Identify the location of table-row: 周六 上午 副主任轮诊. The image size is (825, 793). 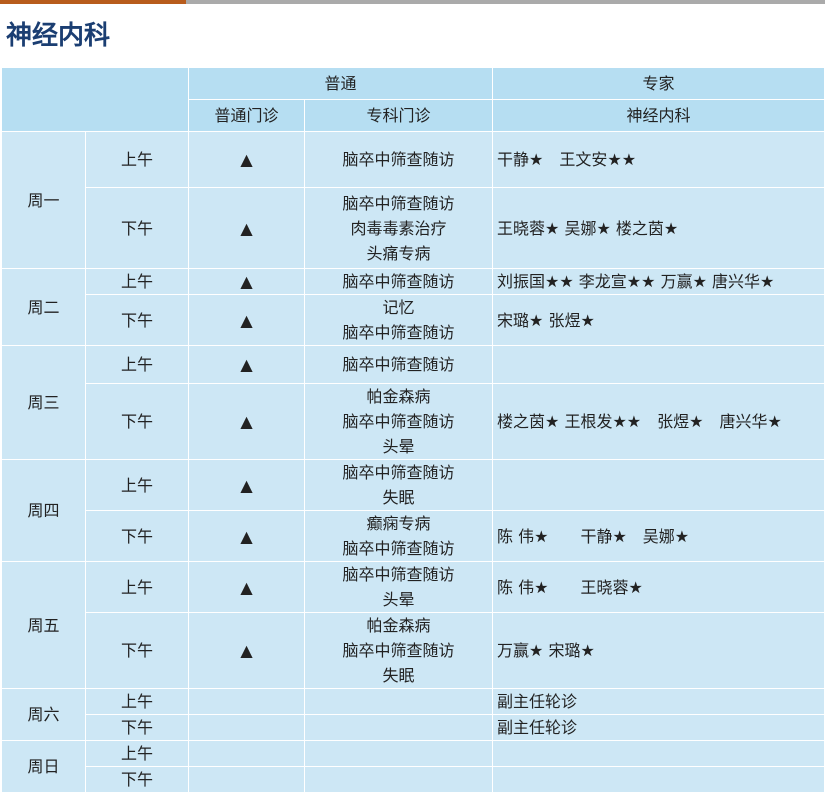
(413, 714).